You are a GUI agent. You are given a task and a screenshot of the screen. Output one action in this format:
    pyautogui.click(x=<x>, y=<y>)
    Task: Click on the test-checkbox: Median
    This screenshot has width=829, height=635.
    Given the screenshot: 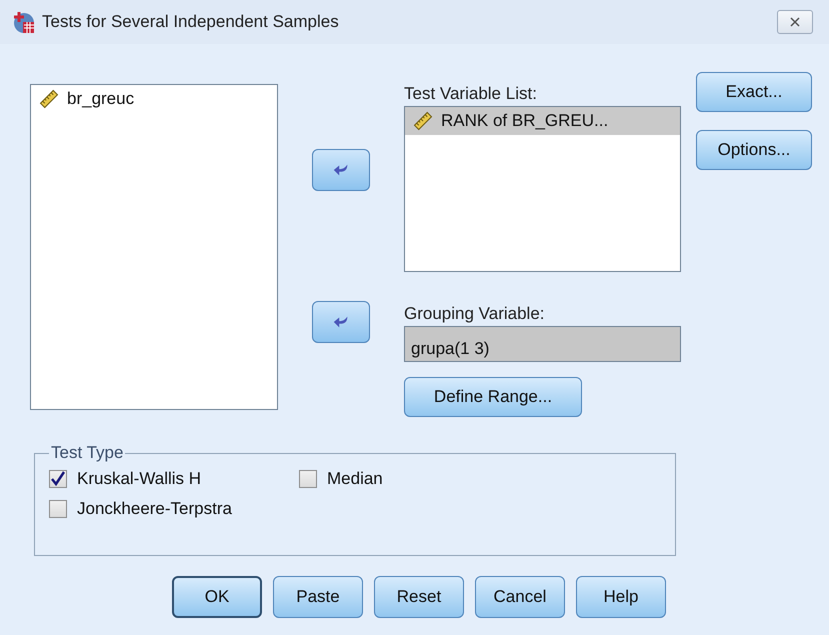 What is the action you would take?
    pyautogui.click(x=480, y=479)
    